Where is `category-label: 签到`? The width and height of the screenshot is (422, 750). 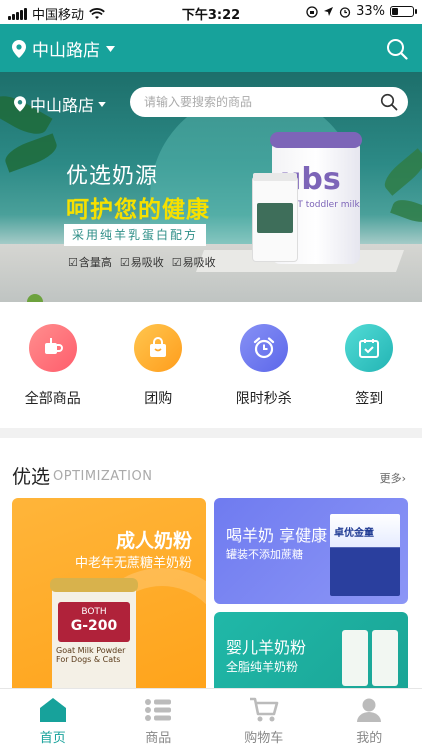
category-label: 签到 is located at coordinates (369, 399).